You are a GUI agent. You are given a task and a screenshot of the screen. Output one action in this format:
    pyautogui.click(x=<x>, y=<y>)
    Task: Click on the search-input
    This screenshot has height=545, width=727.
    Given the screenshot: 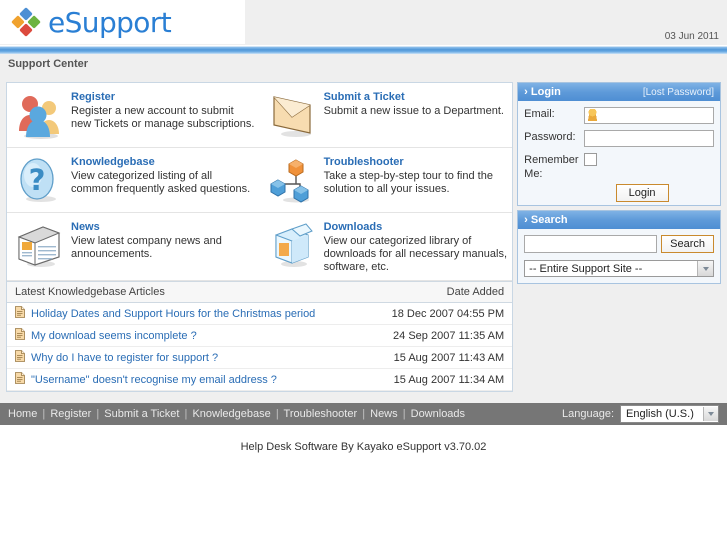 What is the action you would take?
    pyautogui.click(x=591, y=244)
    